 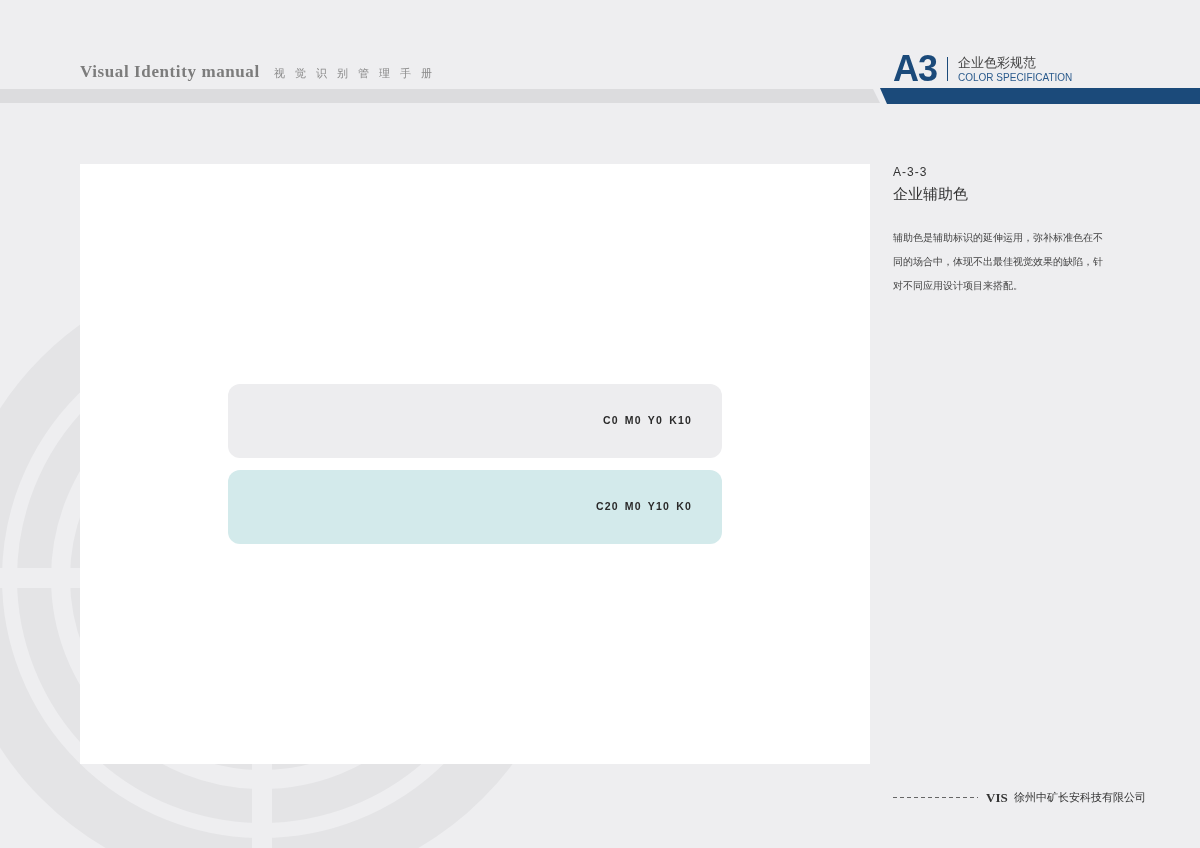 I want to click on swatch-label: C0 M0 Y0 K10, so click(x=647, y=421).